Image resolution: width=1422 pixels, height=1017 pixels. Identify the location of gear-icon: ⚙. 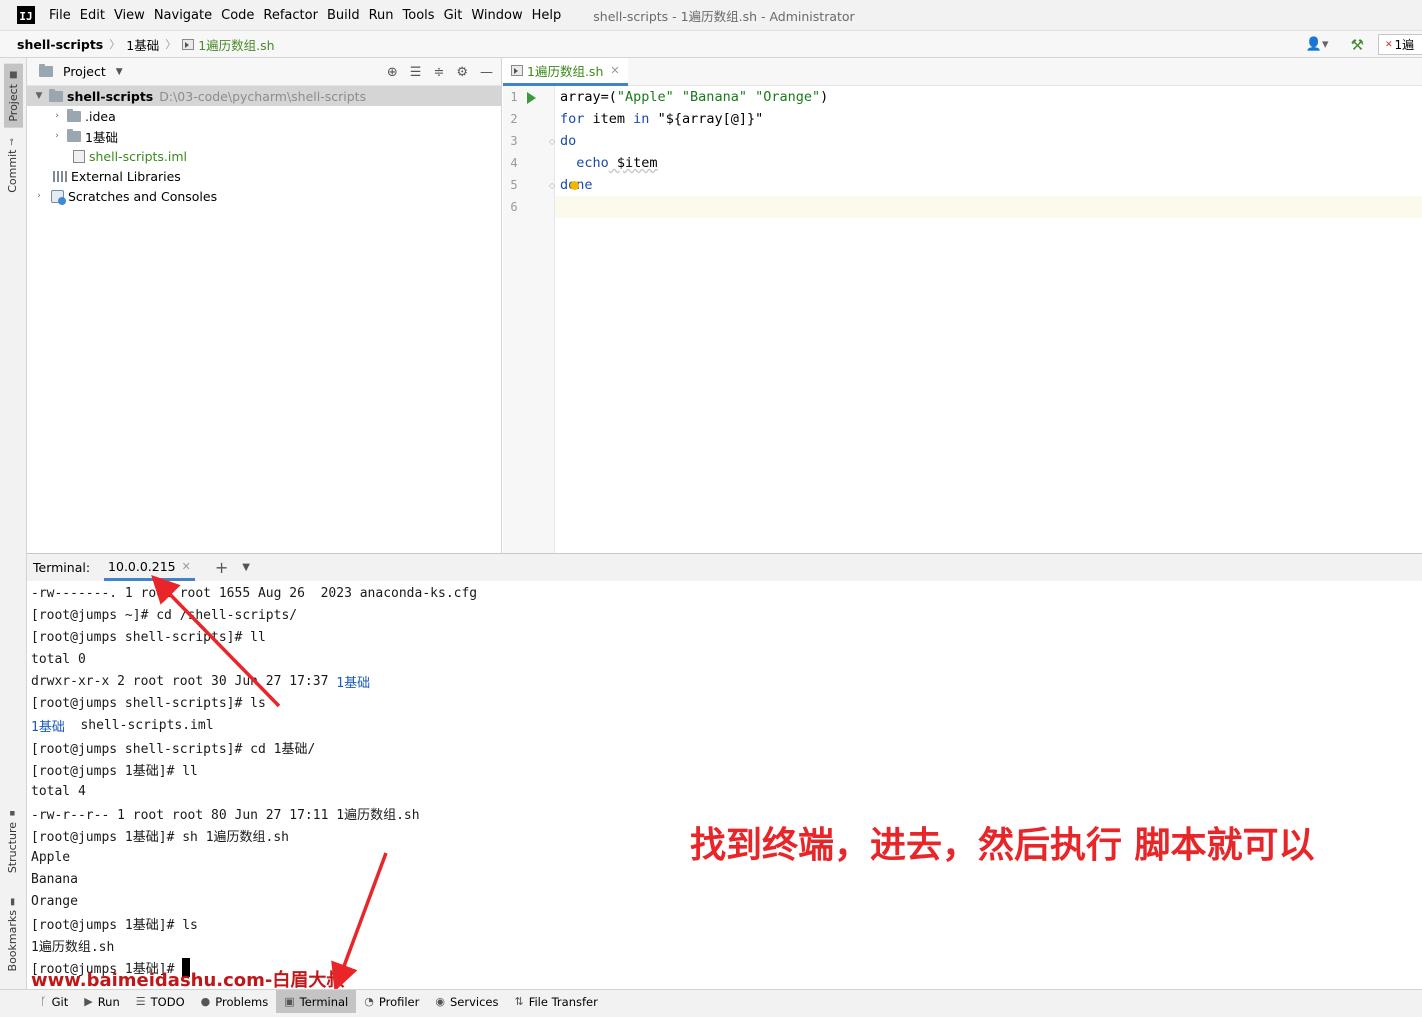
(462, 72).